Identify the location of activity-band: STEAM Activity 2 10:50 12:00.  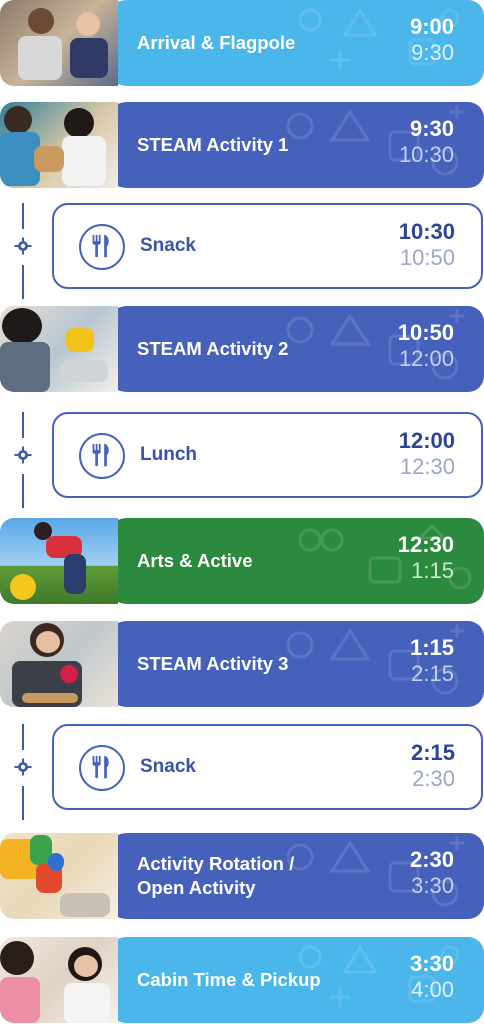
(292, 349).